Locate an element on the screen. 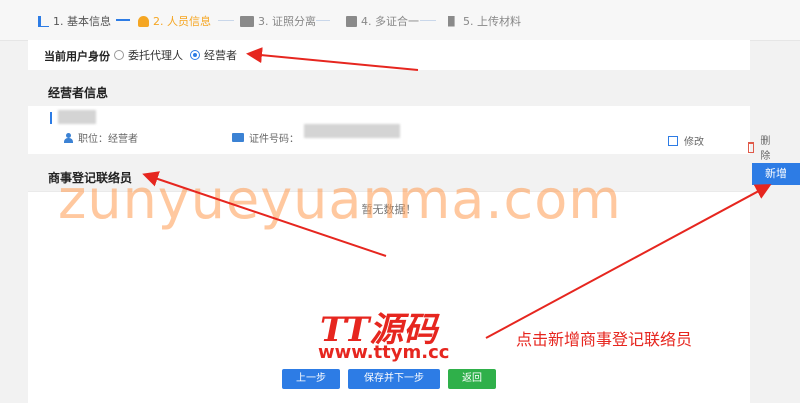  brand-url: www.ttym.cc is located at coordinates (384, 352).